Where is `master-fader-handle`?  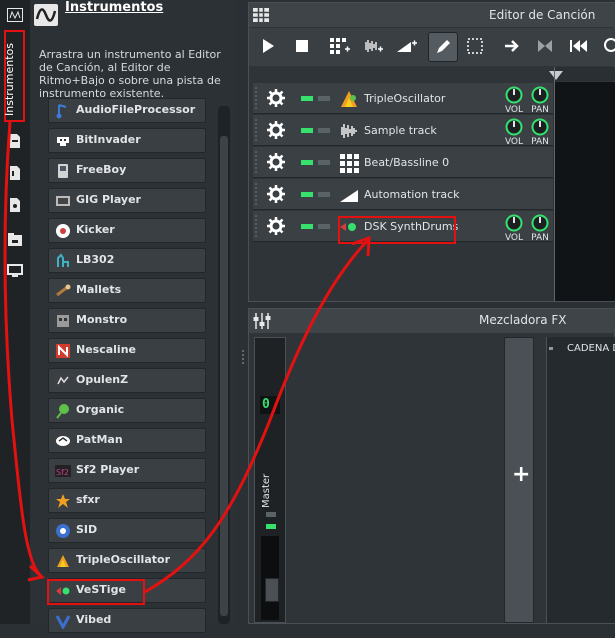 master-fader-handle is located at coordinates (272, 590).